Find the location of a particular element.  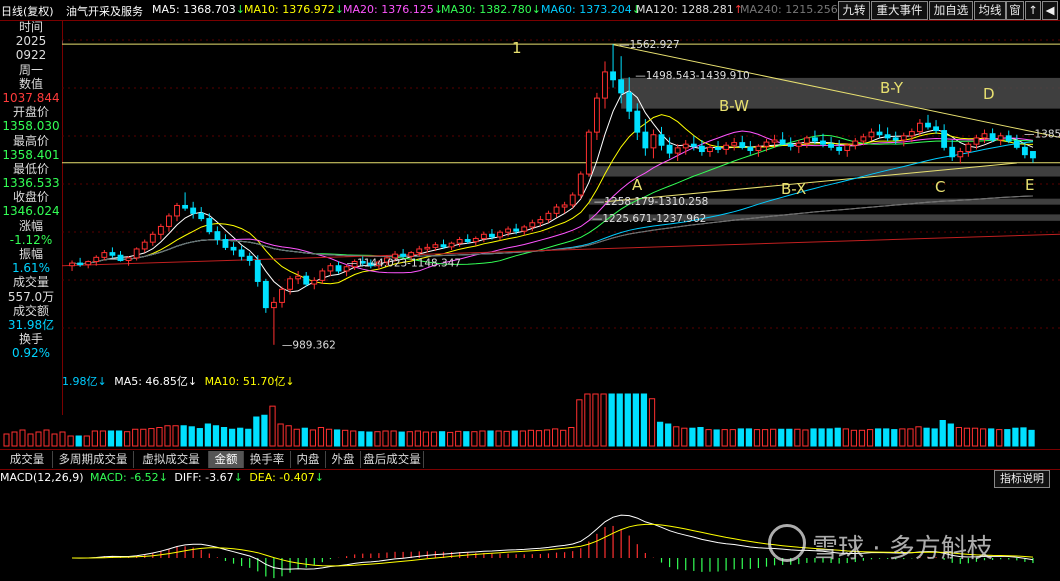

volume-ma5: MA5: 46.85亿↓ is located at coordinates (156, 381).